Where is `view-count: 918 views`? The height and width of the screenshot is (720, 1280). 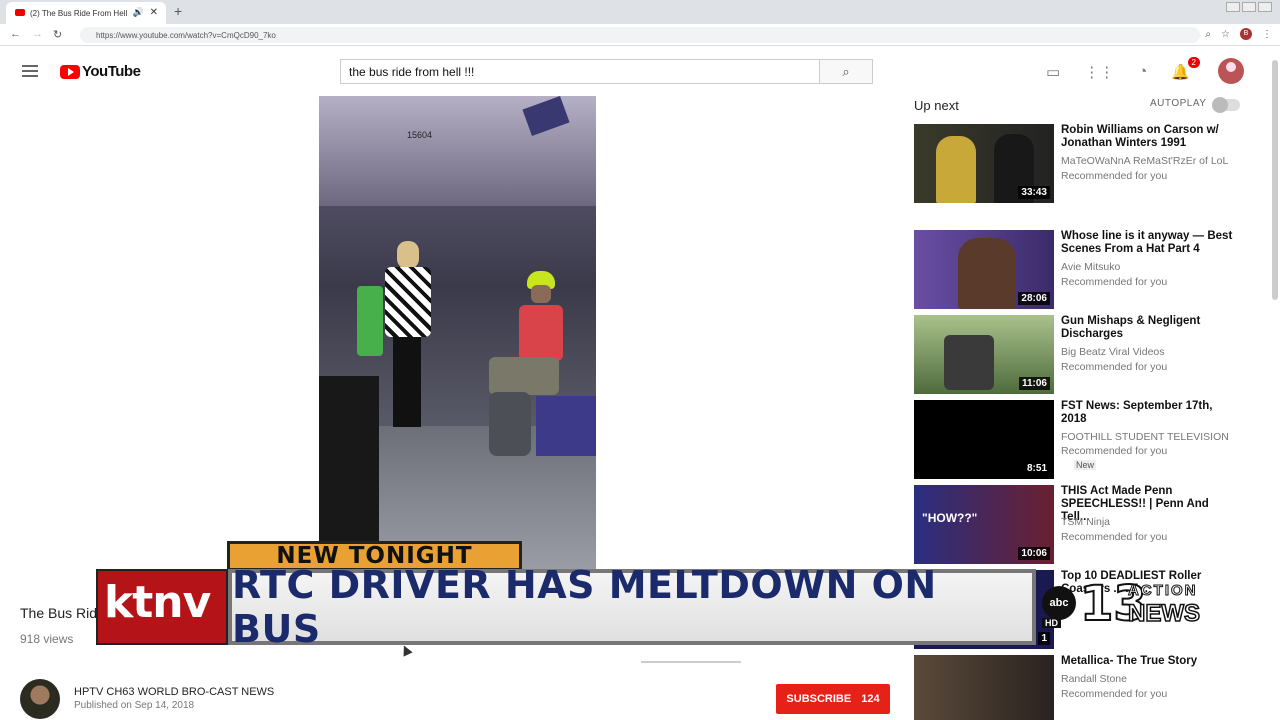
view-count: 918 views is located at coordinates (47, 639).